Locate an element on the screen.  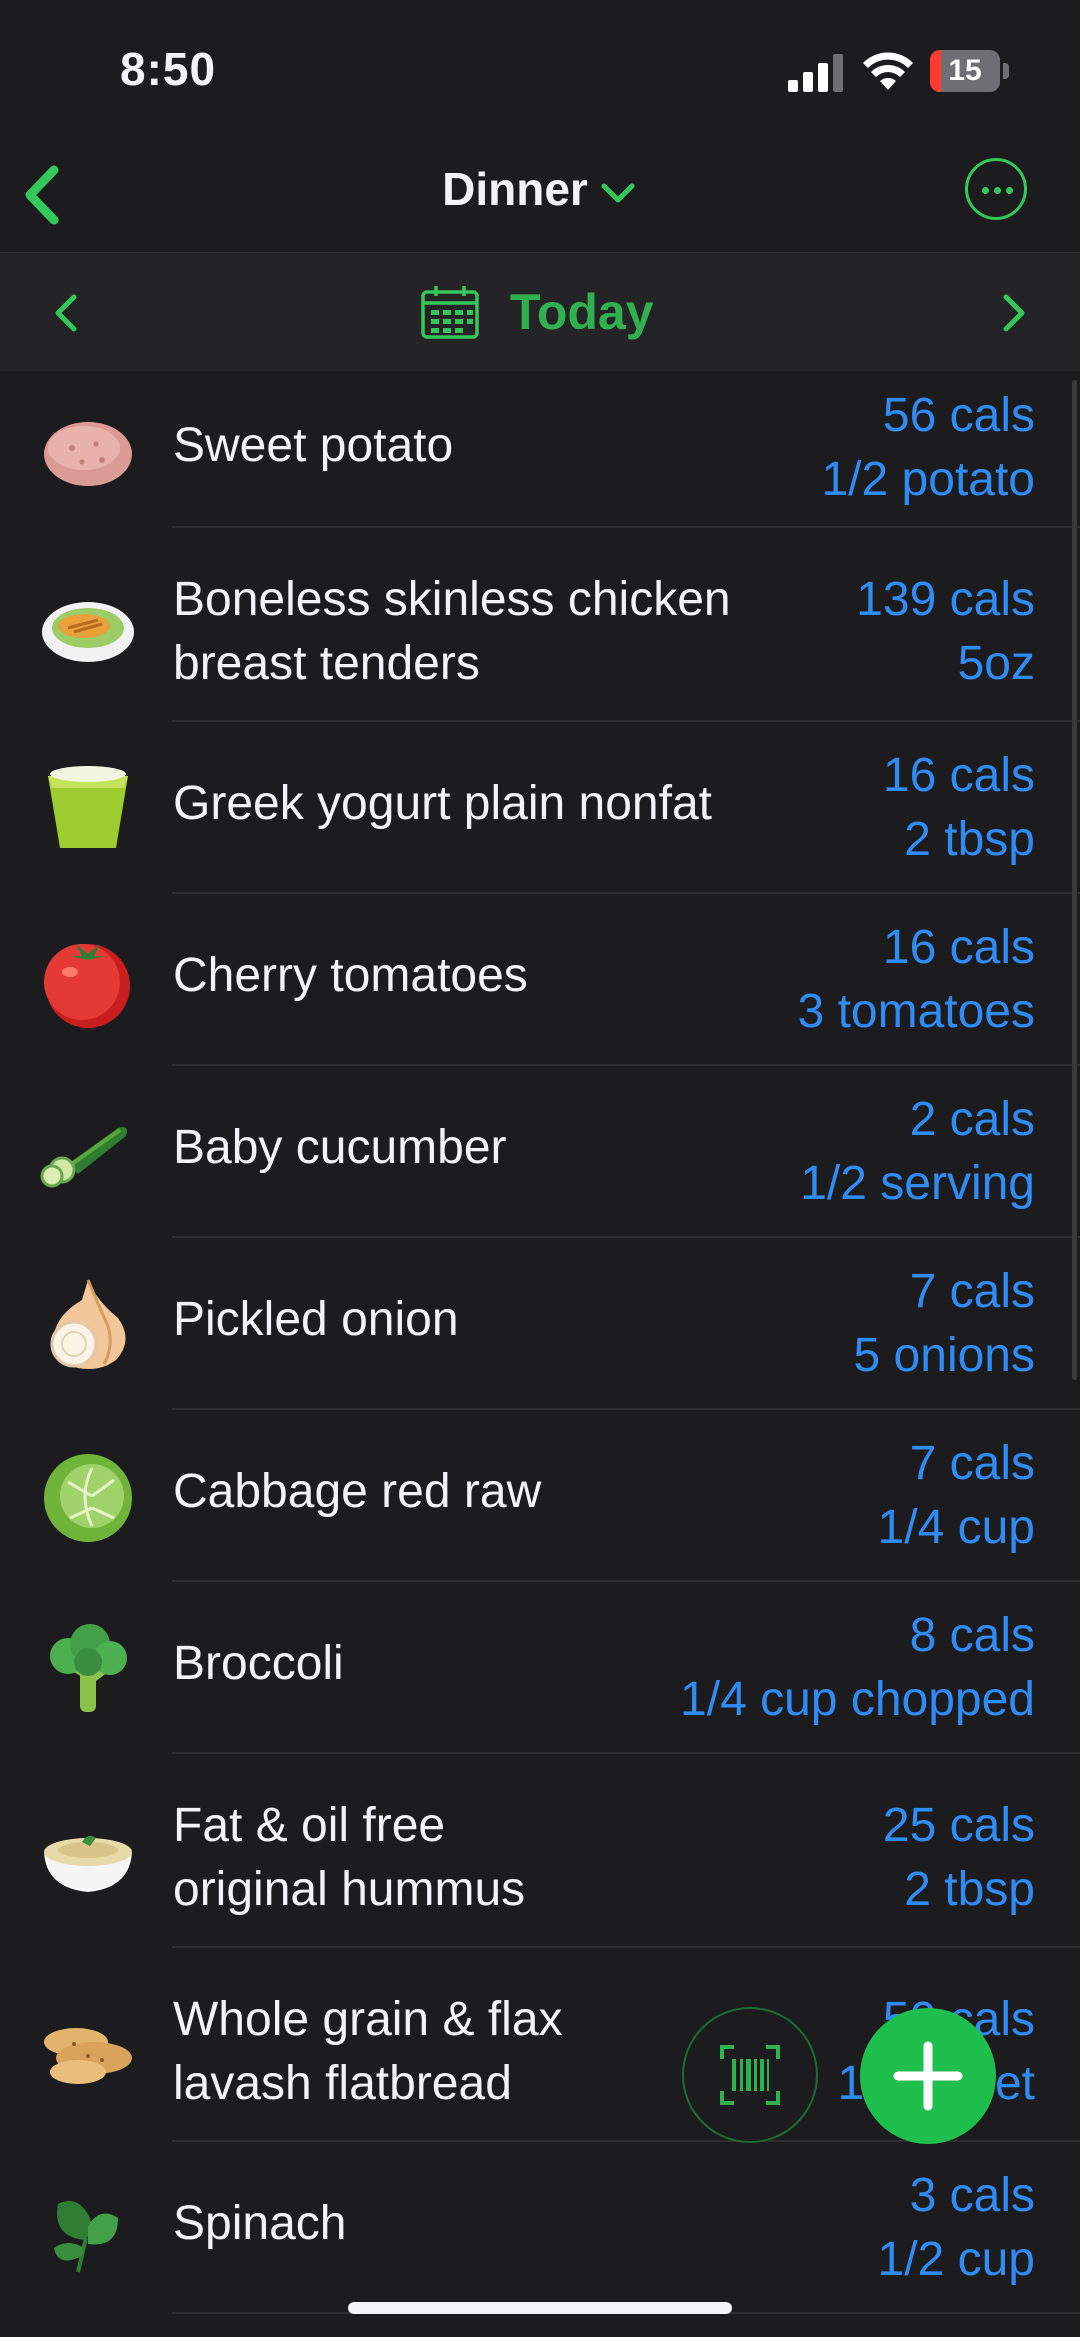
food-serving: 1/2 potato is located at coordinates (928, 479).